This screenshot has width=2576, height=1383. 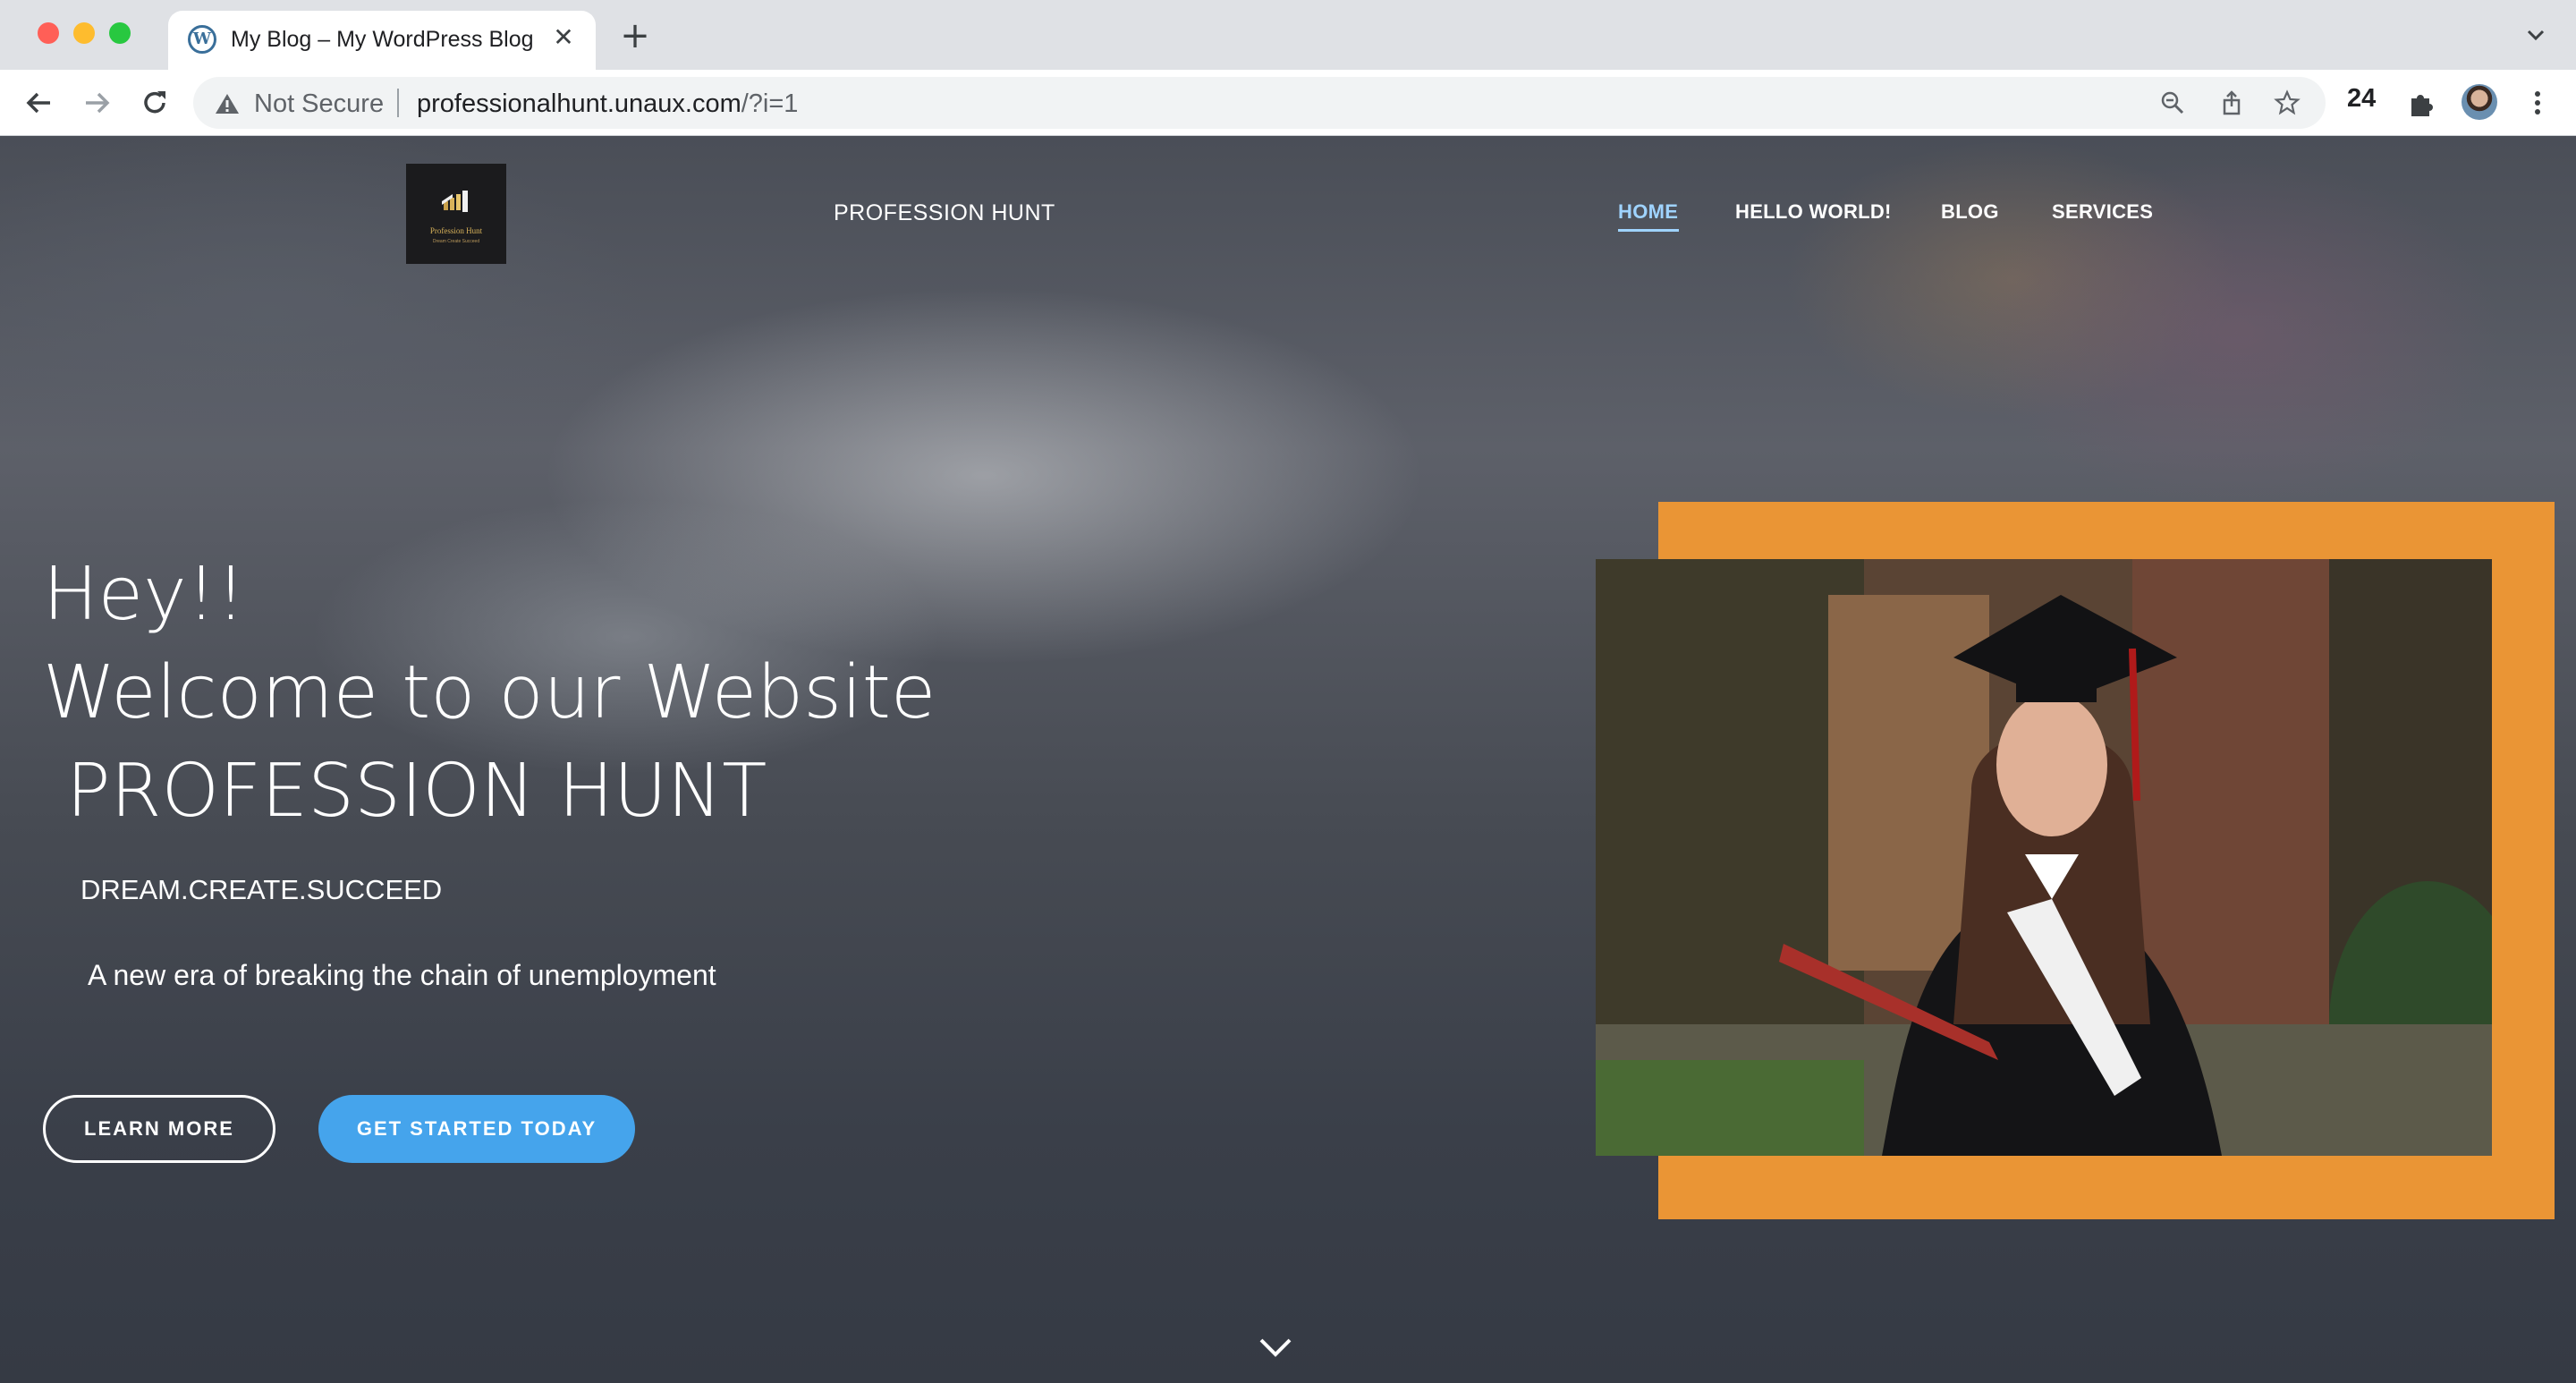 What do you see at coordinates (635, 36) in the screenshot?
I see `new-tab-icon: +` at bounding box center [635, 36].